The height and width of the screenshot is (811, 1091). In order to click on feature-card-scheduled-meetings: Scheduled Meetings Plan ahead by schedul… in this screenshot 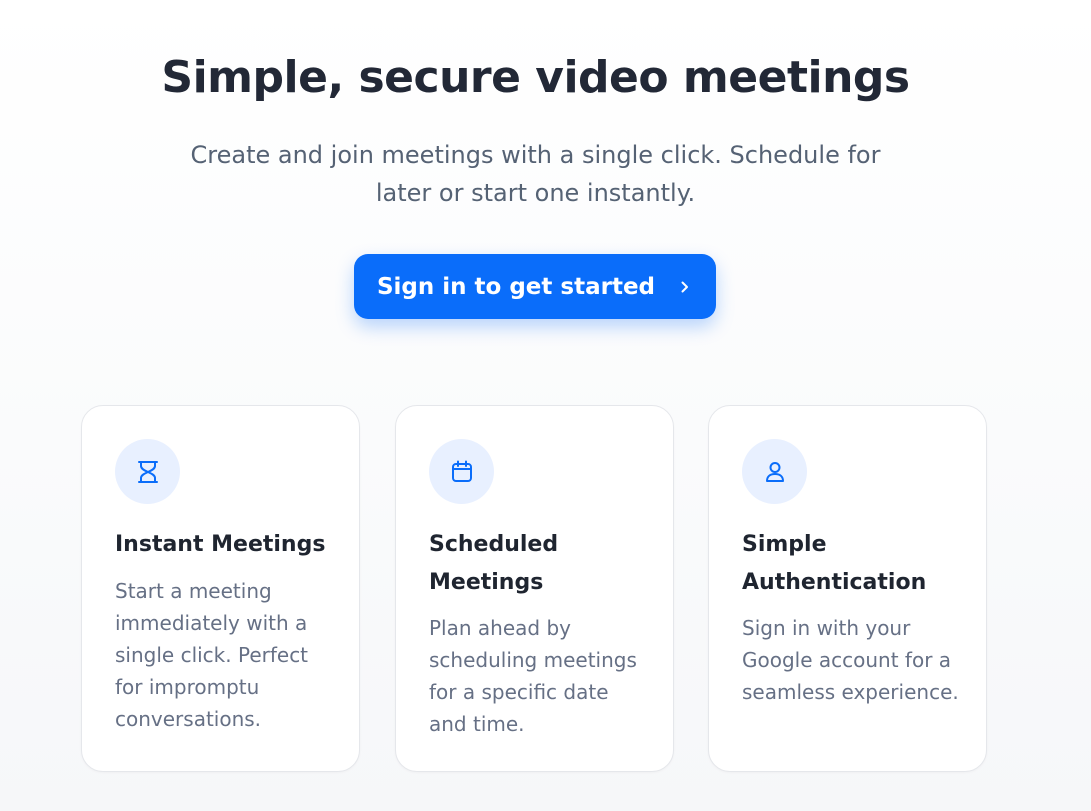, I will do `click(534, 588)`.